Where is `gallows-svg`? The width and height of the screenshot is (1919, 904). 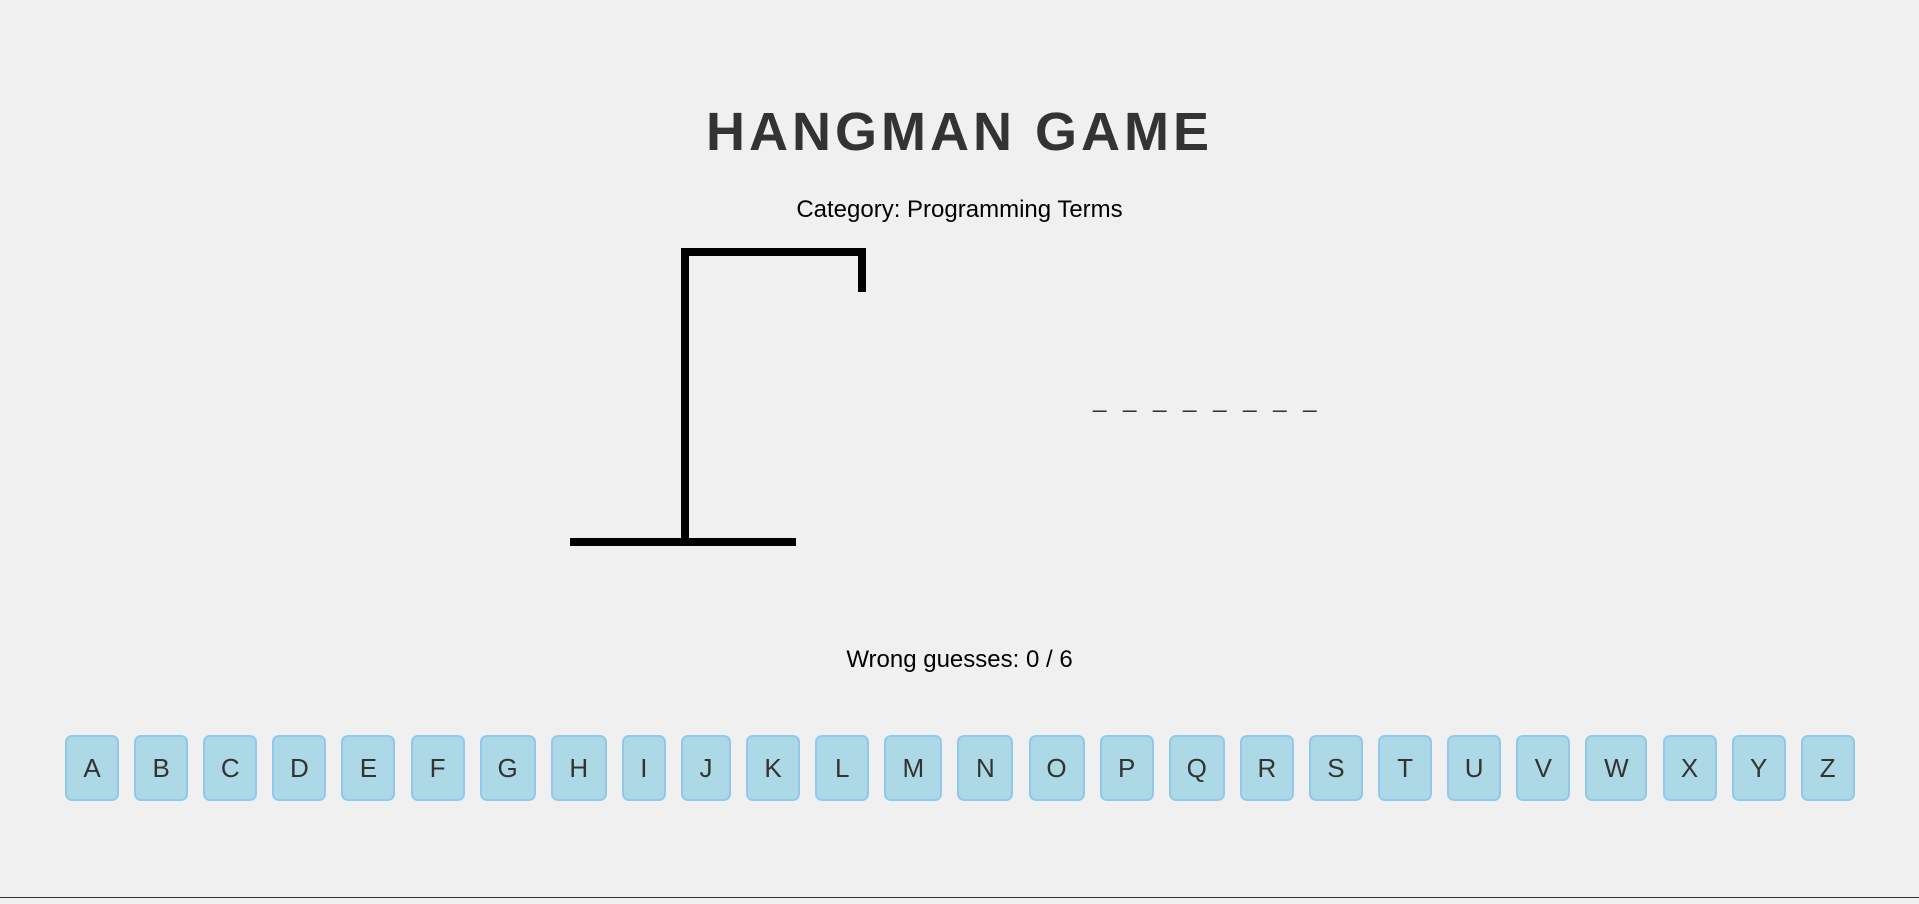
gallows-svg is located at coordinates (718, 397).